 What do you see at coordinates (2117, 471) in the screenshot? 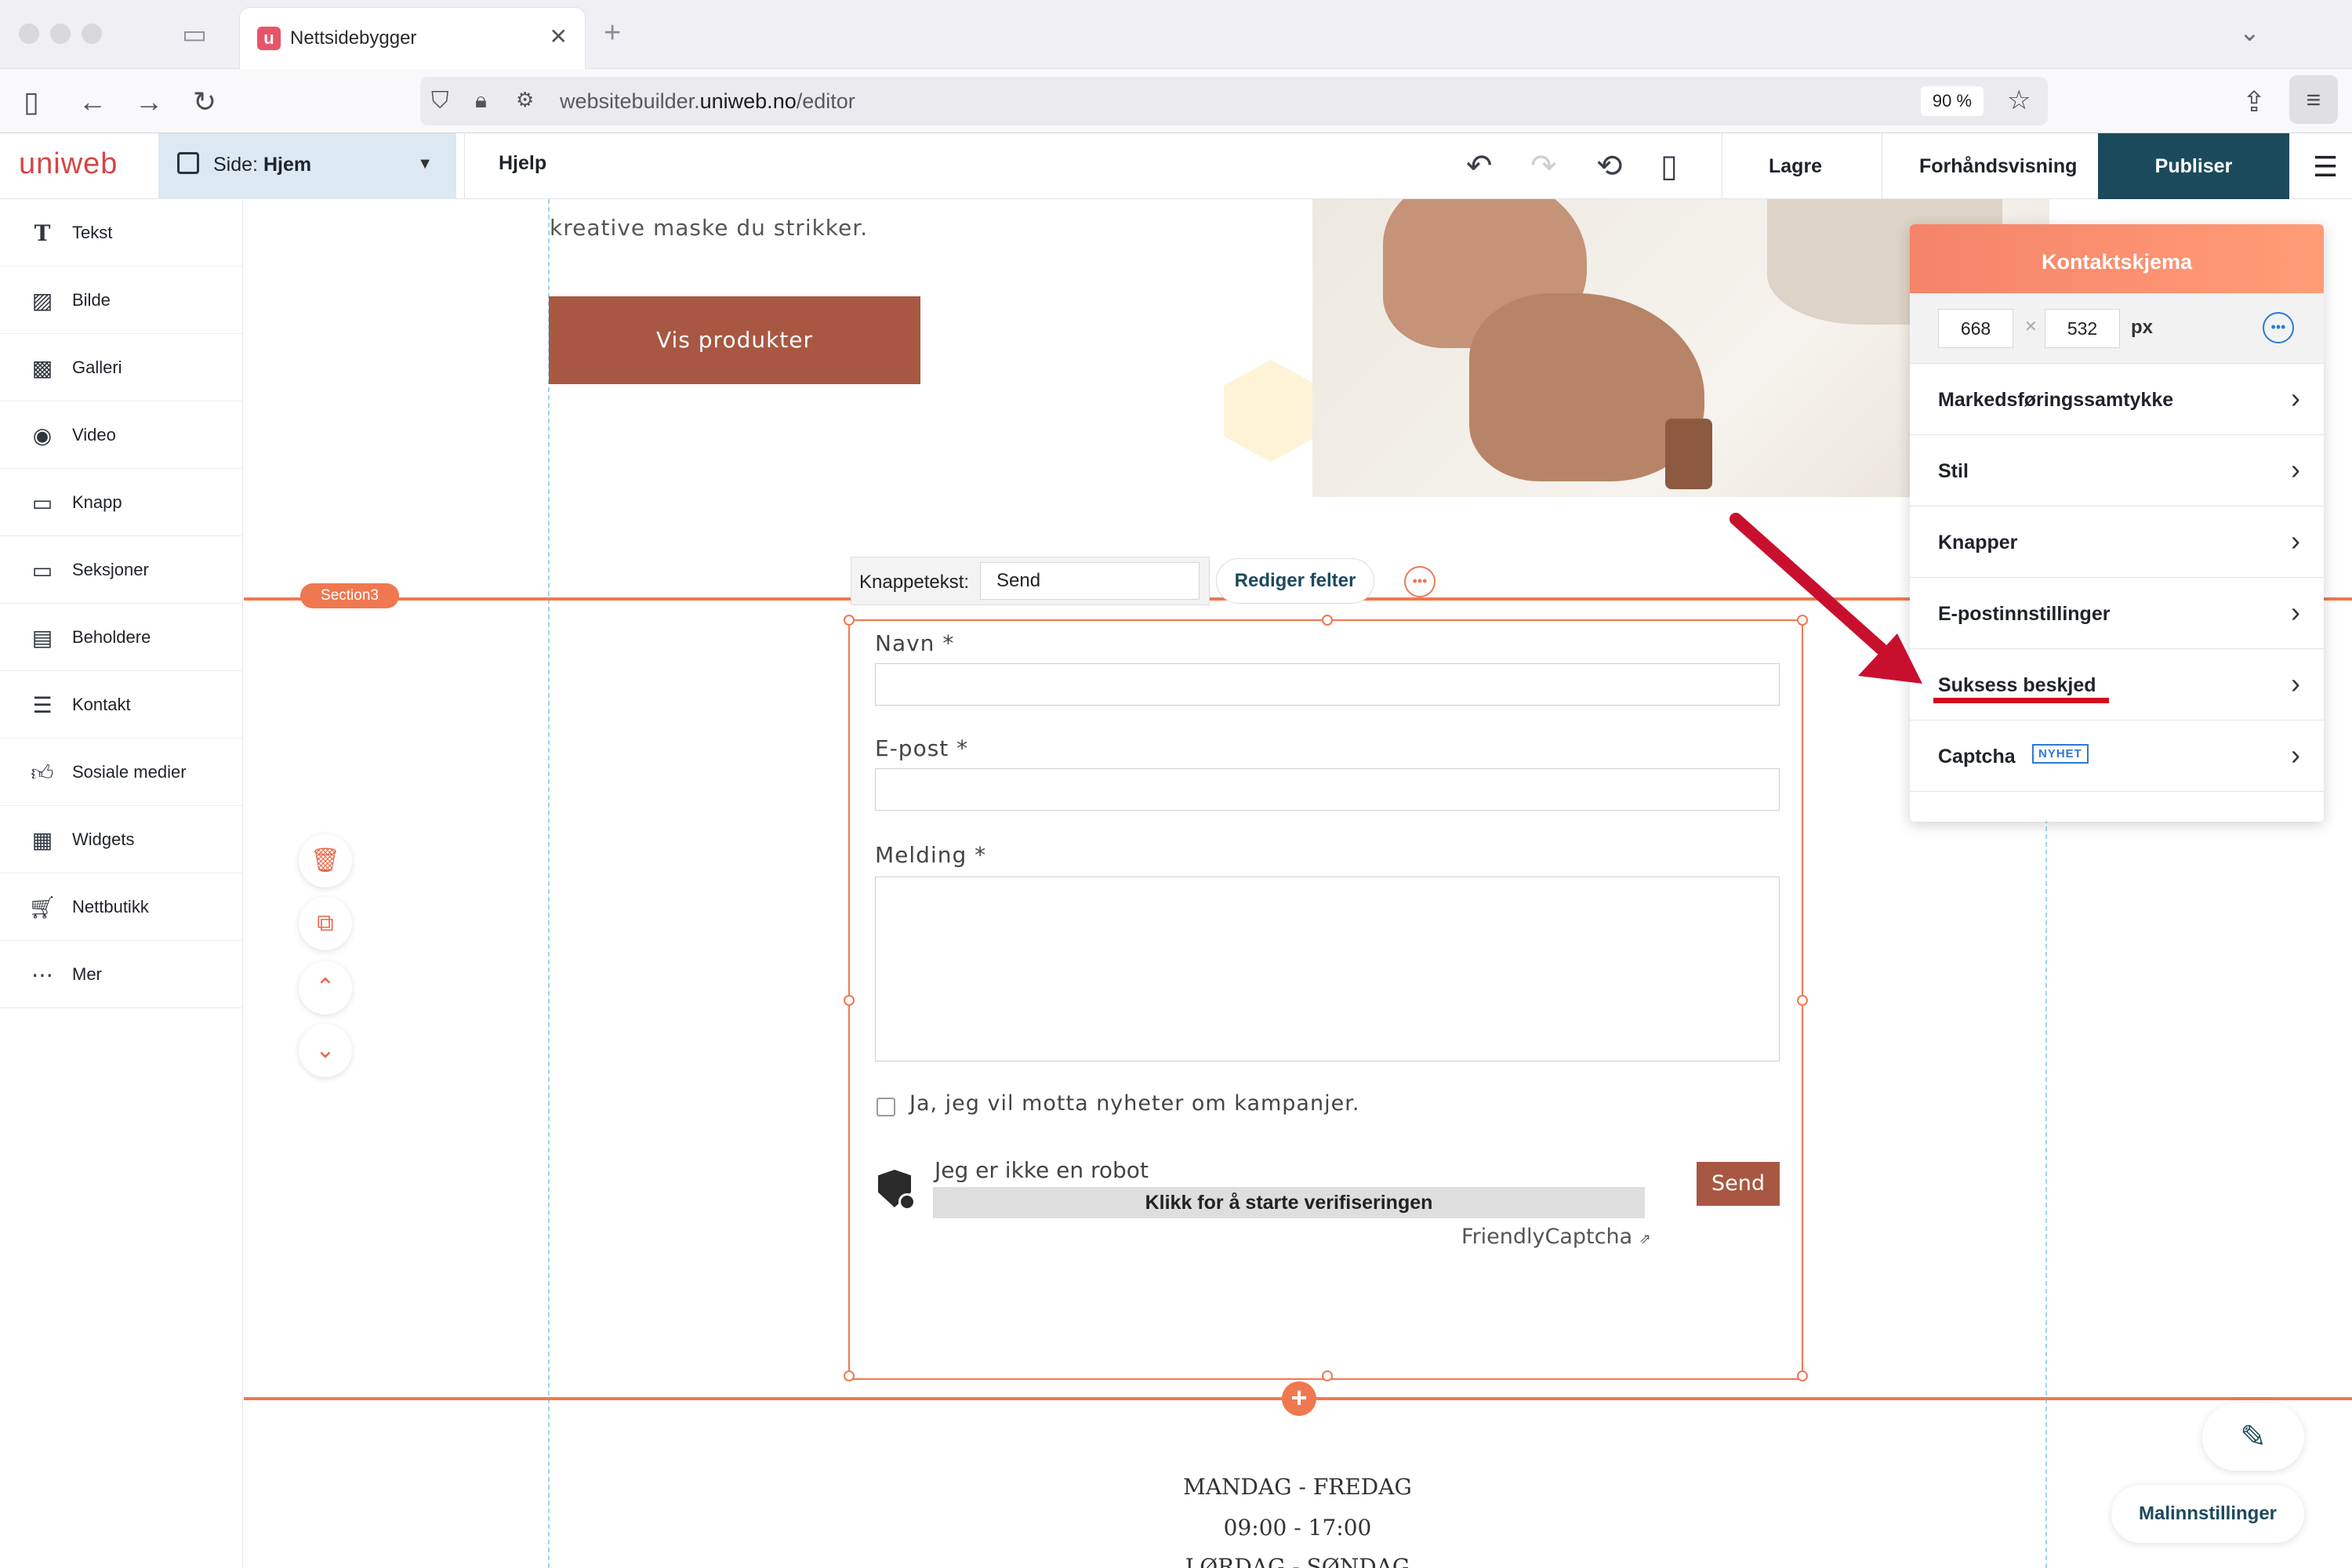
I see `panel-item-stil: Stil ›` at bounding box center [2117, 471].